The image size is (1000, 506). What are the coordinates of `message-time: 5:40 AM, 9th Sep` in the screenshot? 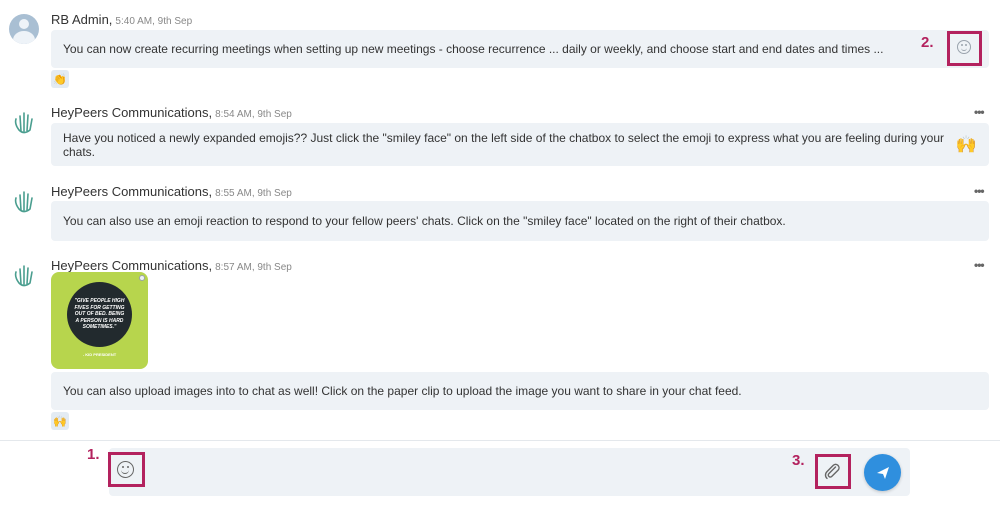 It's located at (154, 21).